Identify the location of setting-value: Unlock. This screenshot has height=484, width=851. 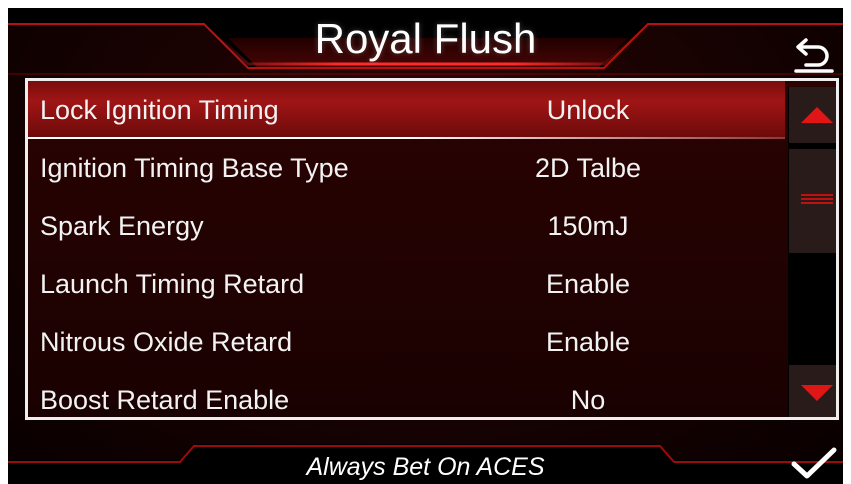
(588, 110).